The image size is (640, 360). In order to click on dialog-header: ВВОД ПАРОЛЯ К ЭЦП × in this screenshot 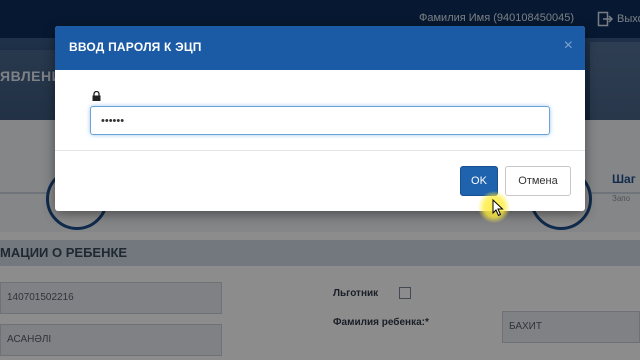, I will do `click(320, 48)`.